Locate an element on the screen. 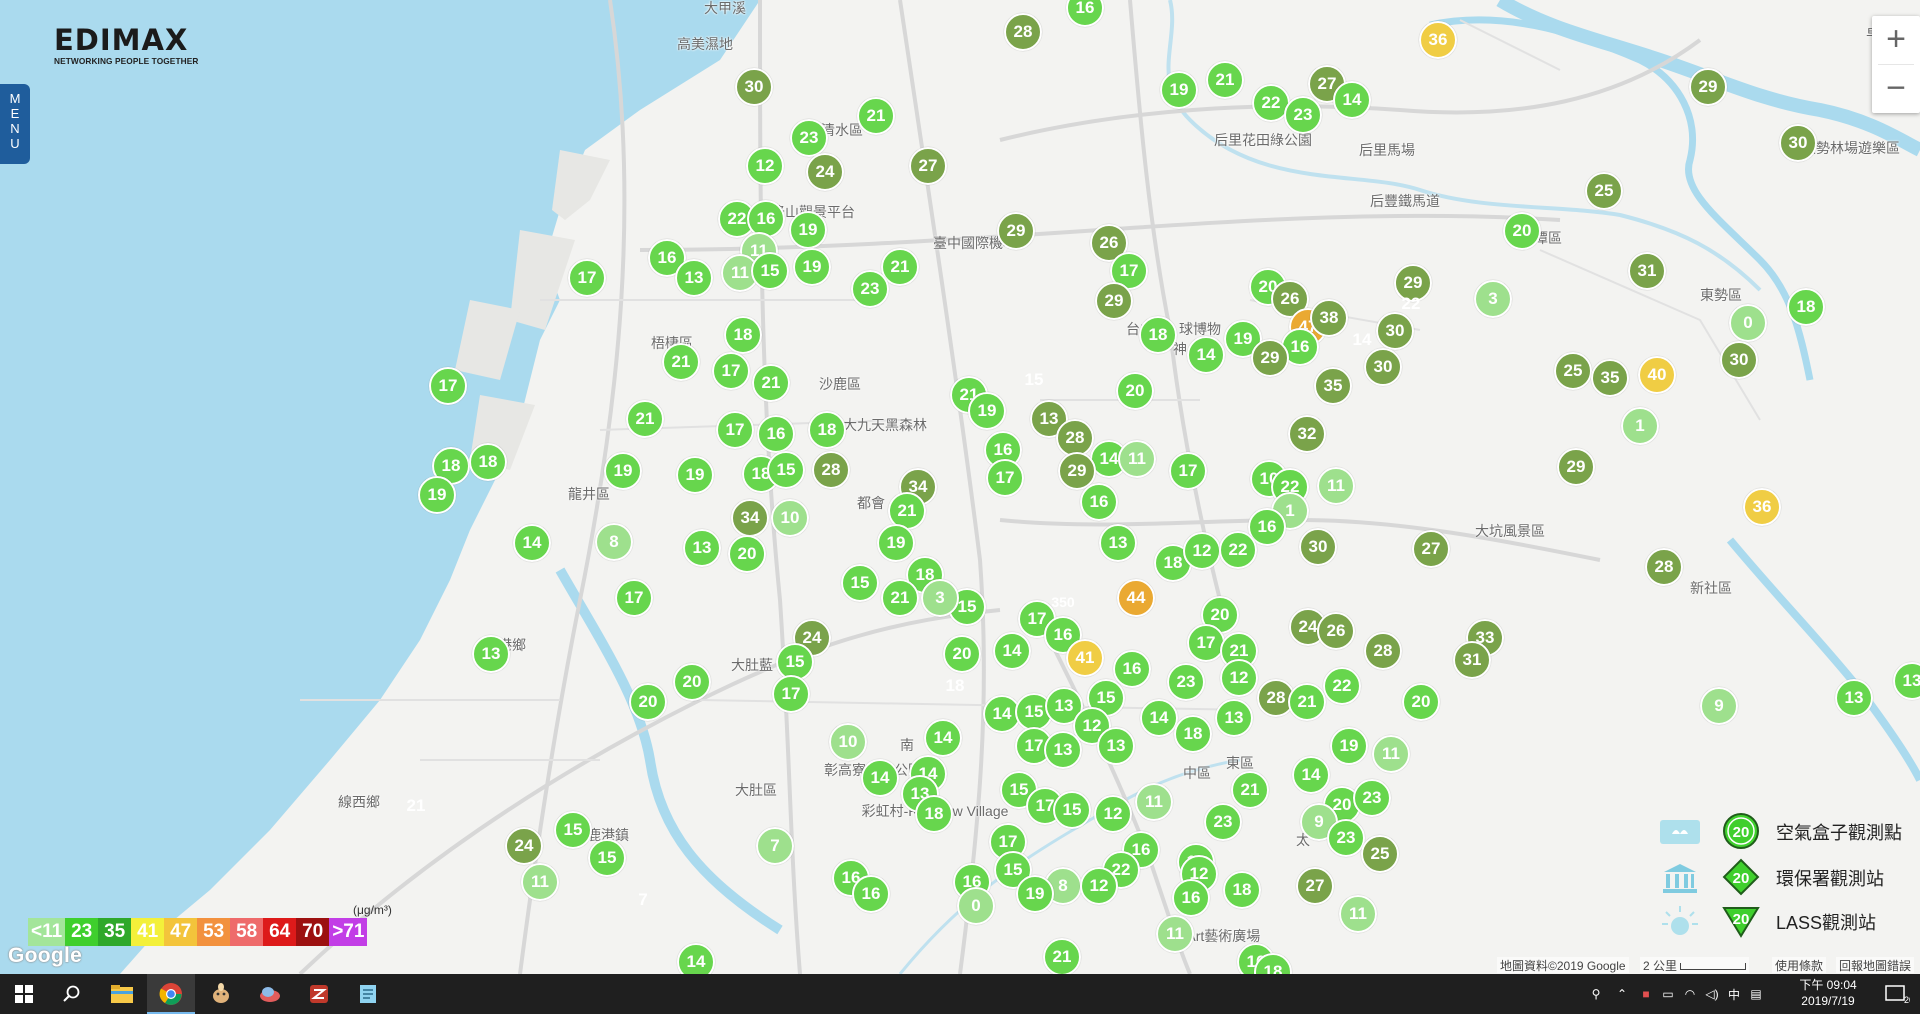 The width and height of the screenshot is (1920, 1014). lass-station-marker: 7 is located at coordinates (643, 904).